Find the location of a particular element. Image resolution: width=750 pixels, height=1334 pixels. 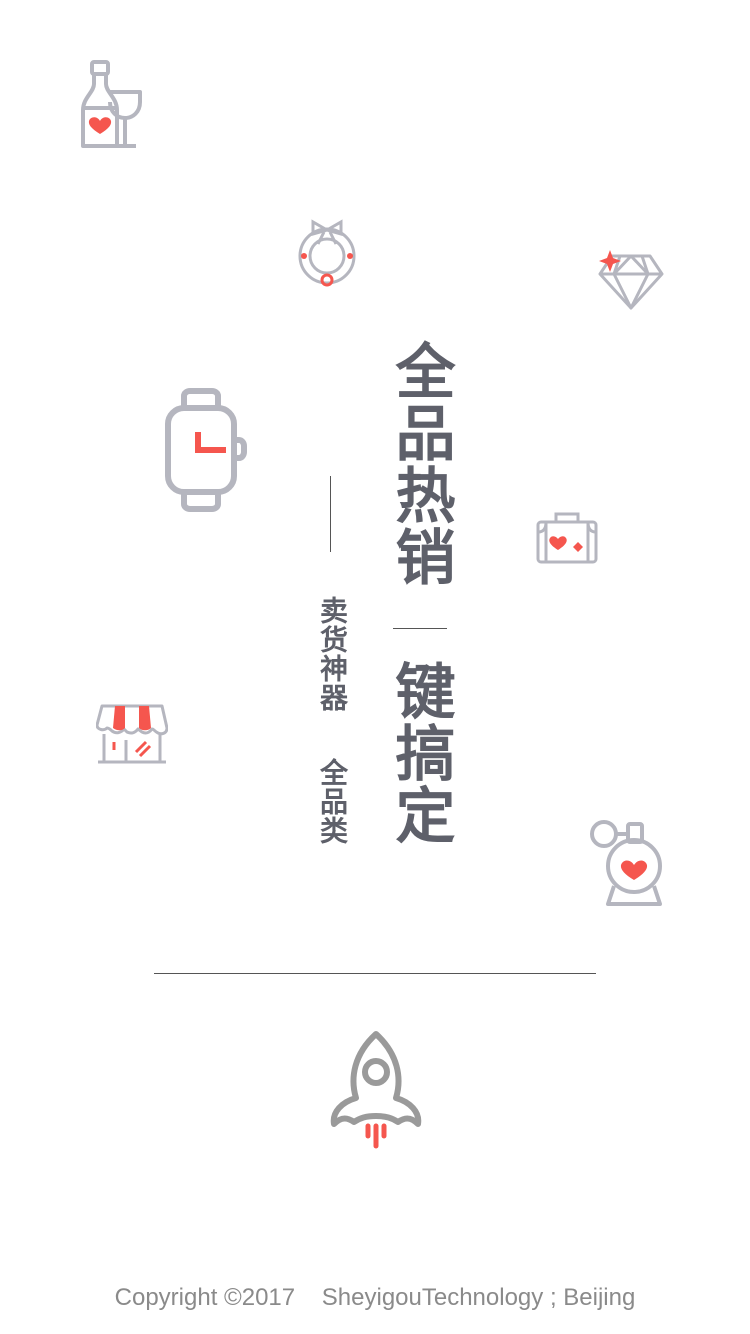

subtitle-divider is located at coordinates (330, 514).